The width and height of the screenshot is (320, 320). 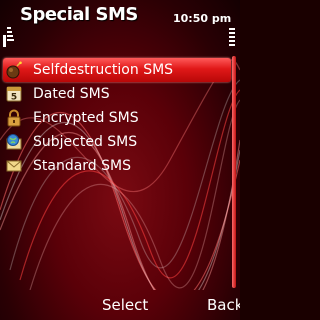 I want to click on menu-item-dated-sms: 5 Dated SMS, so click(x=117, y=94).